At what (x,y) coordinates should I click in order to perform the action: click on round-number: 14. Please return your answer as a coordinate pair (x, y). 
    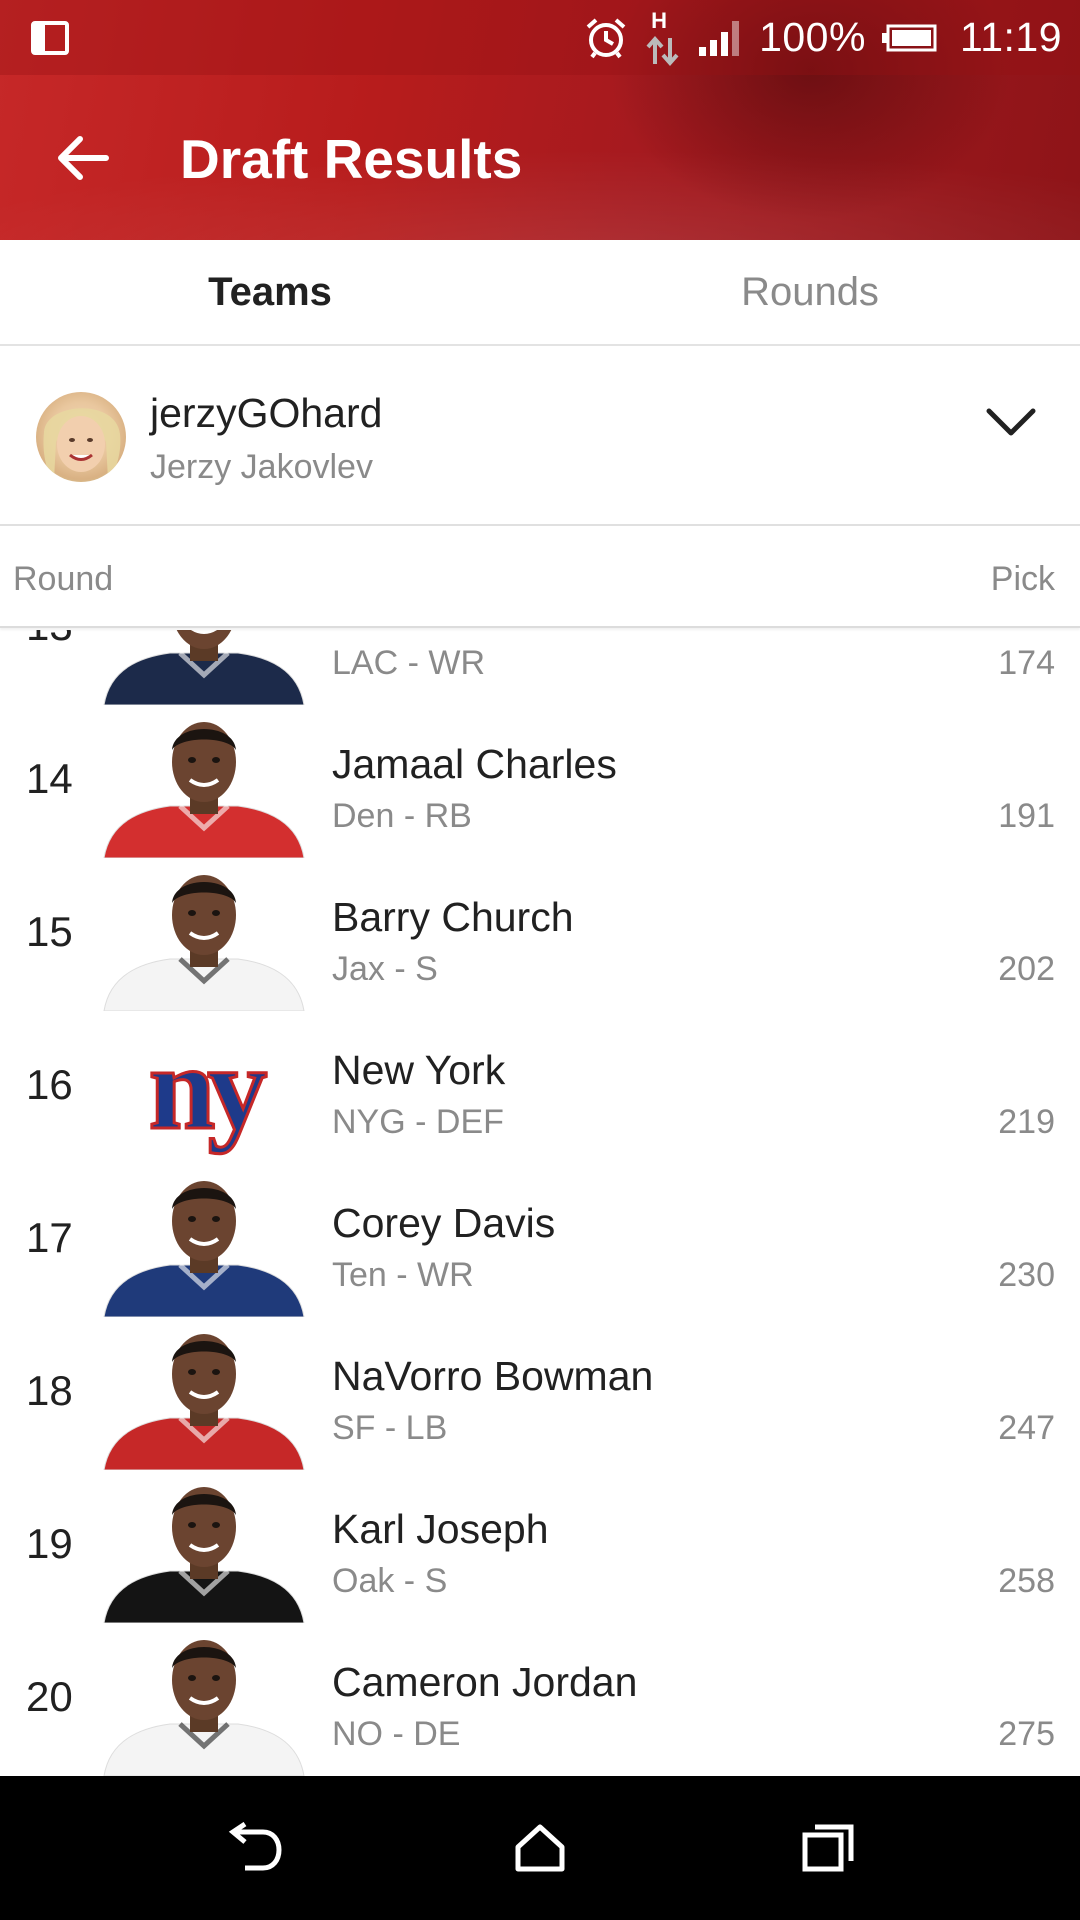
    Looking at the image, I should click on (49, 778).